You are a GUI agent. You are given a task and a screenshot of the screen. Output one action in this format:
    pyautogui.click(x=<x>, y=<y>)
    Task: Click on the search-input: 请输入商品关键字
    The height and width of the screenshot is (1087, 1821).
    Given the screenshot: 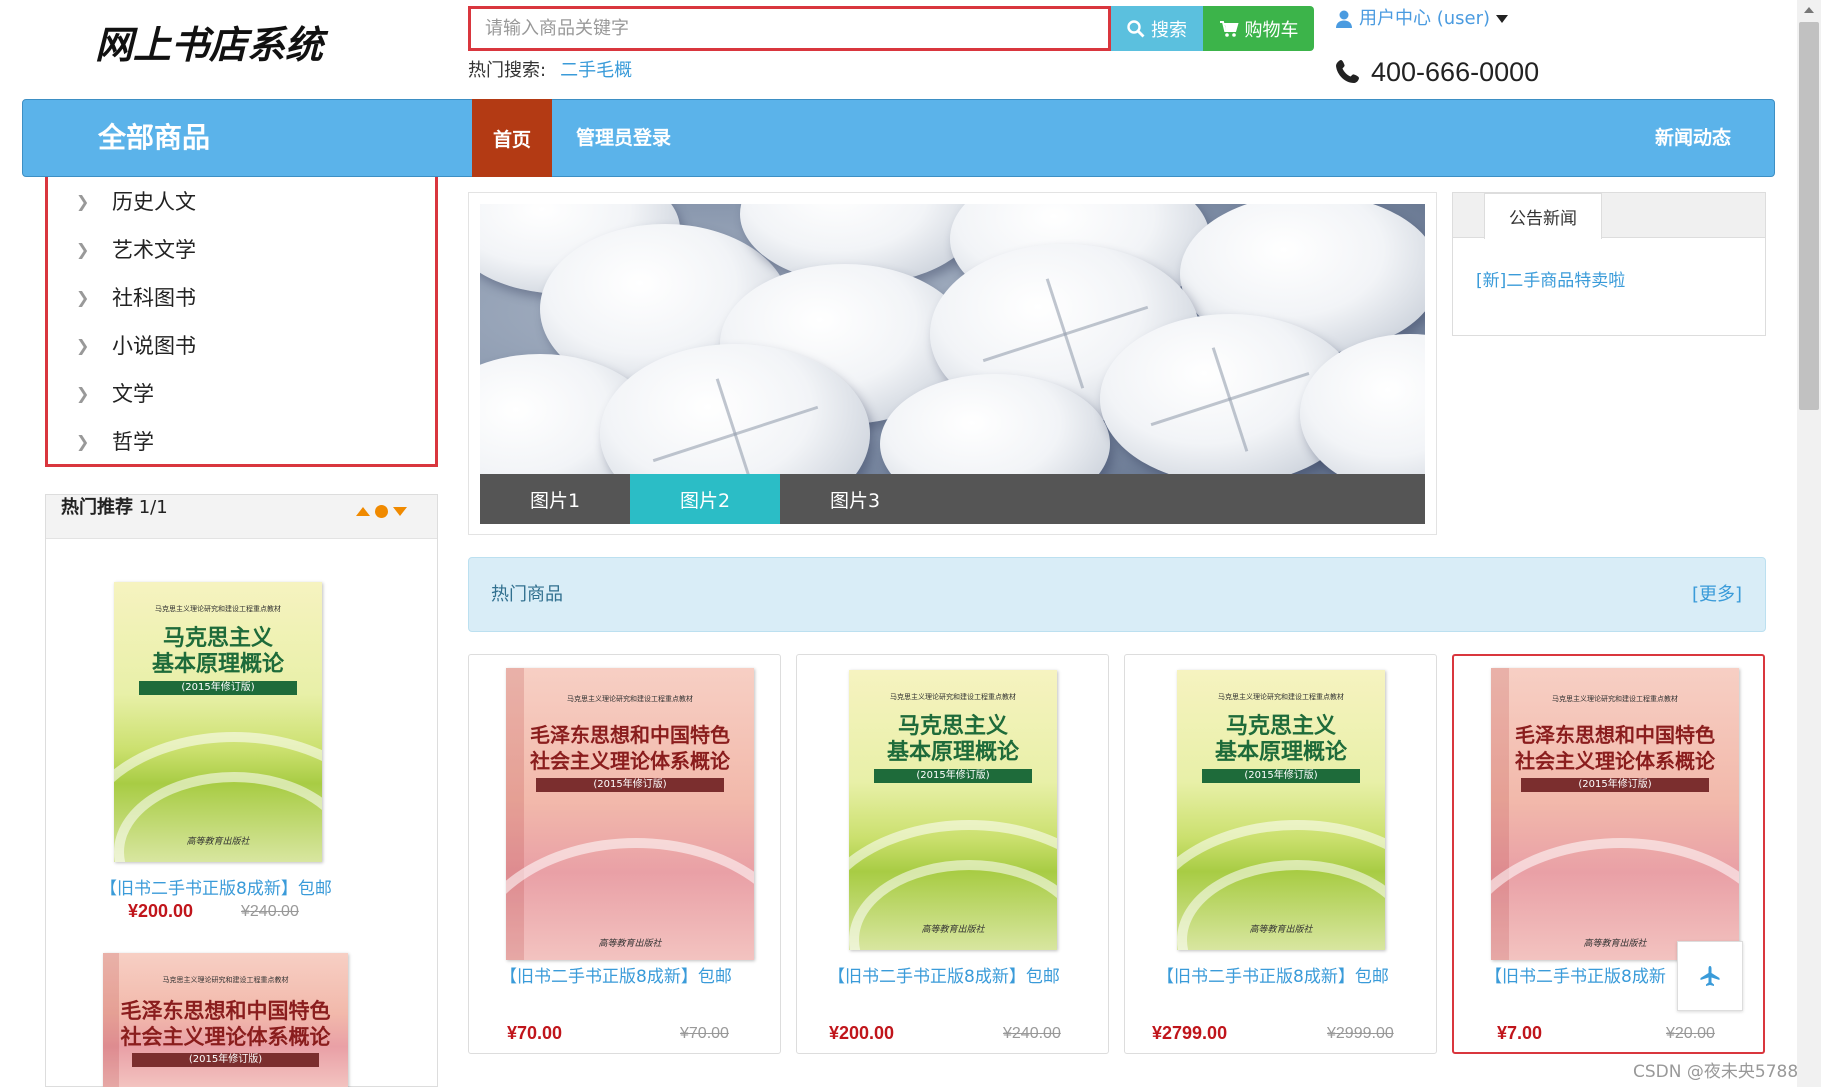 What is the action you would take?
    pyautogui.click(x=789, y=28)
    